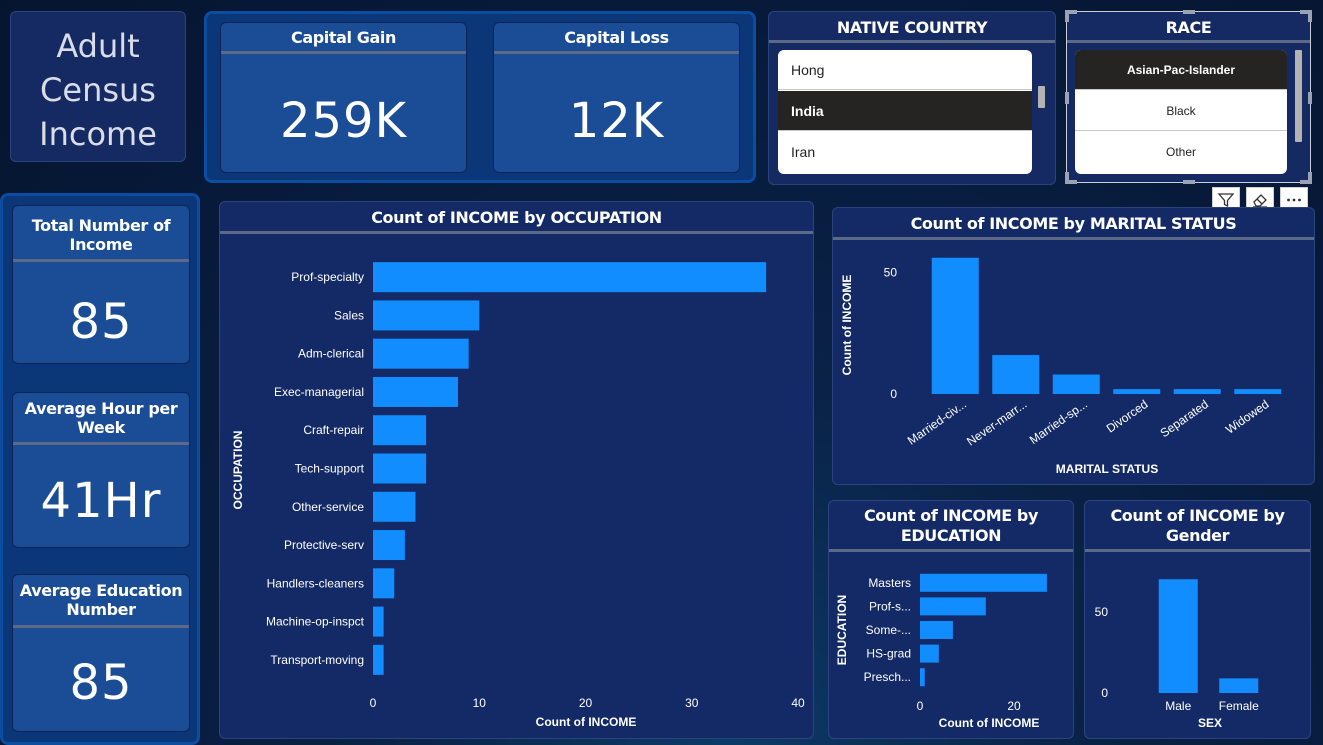 The width and height of the screenshot is (1323, 745). What do you see at coordinates (319, 392) in the screenshot?
I see `category-label: Exec-managerial` at bounding box center [319, 392].